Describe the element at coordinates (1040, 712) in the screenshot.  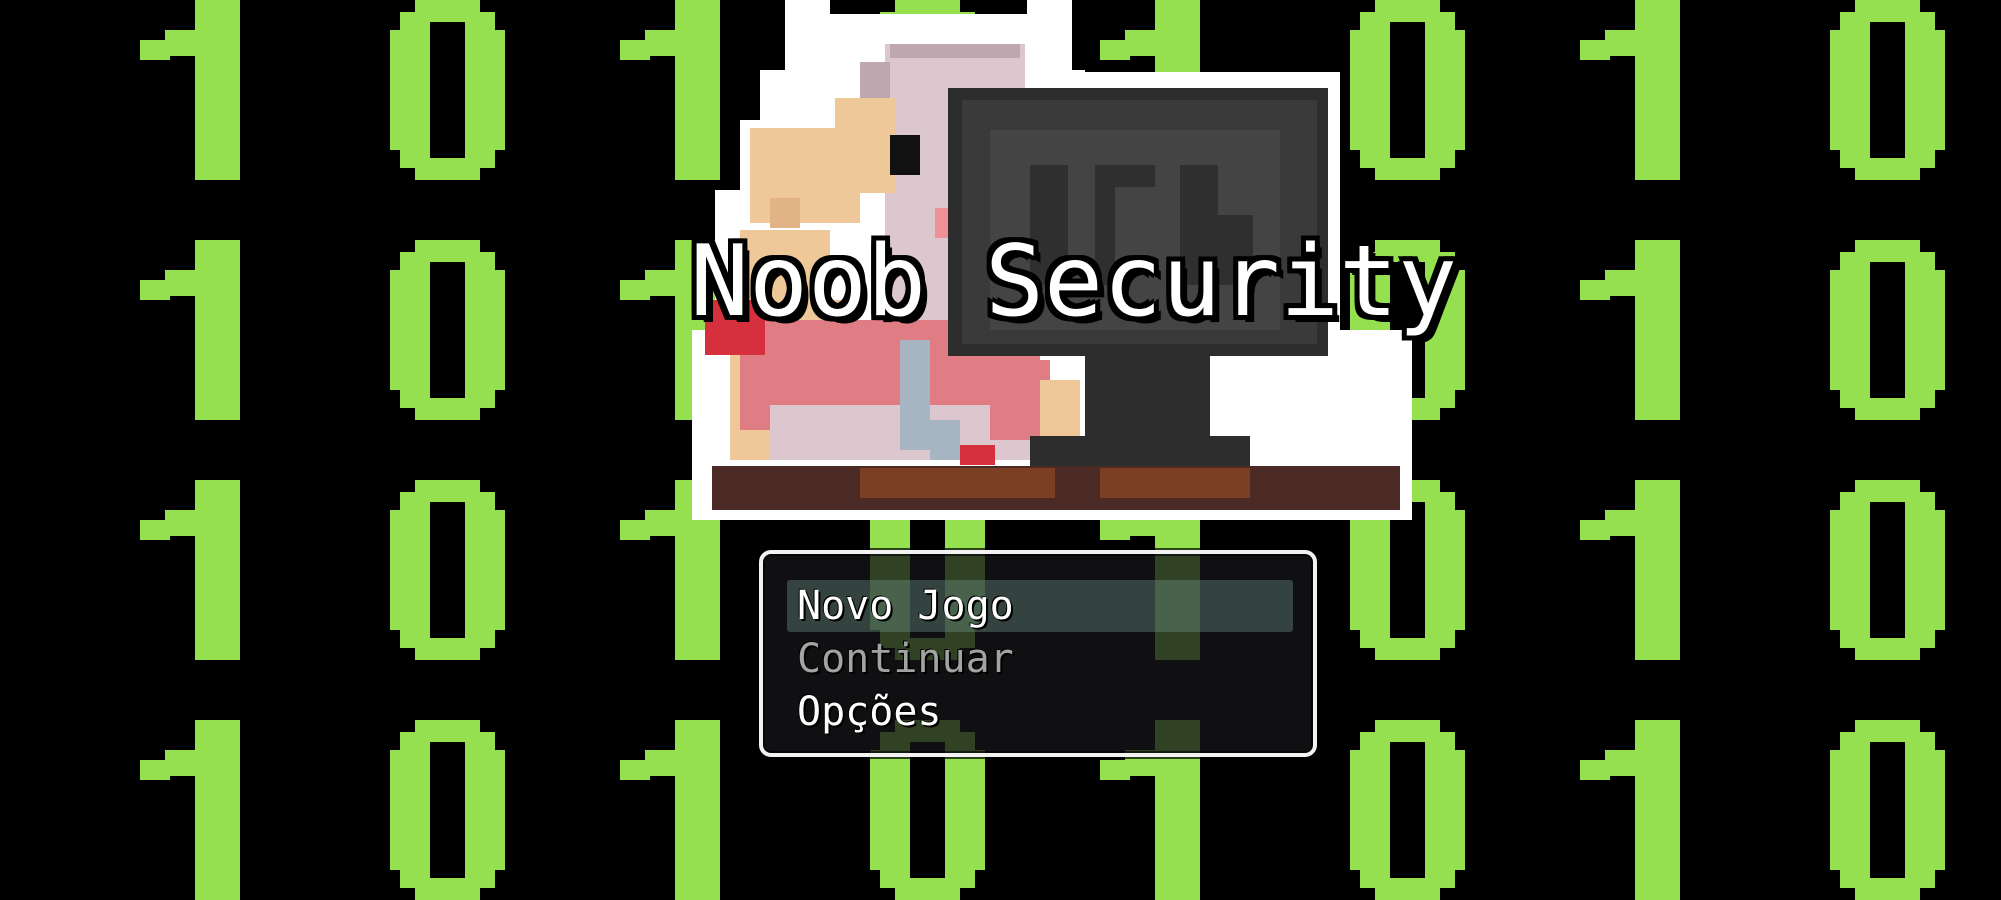
I see `menu-item-options: Opções` at that location.